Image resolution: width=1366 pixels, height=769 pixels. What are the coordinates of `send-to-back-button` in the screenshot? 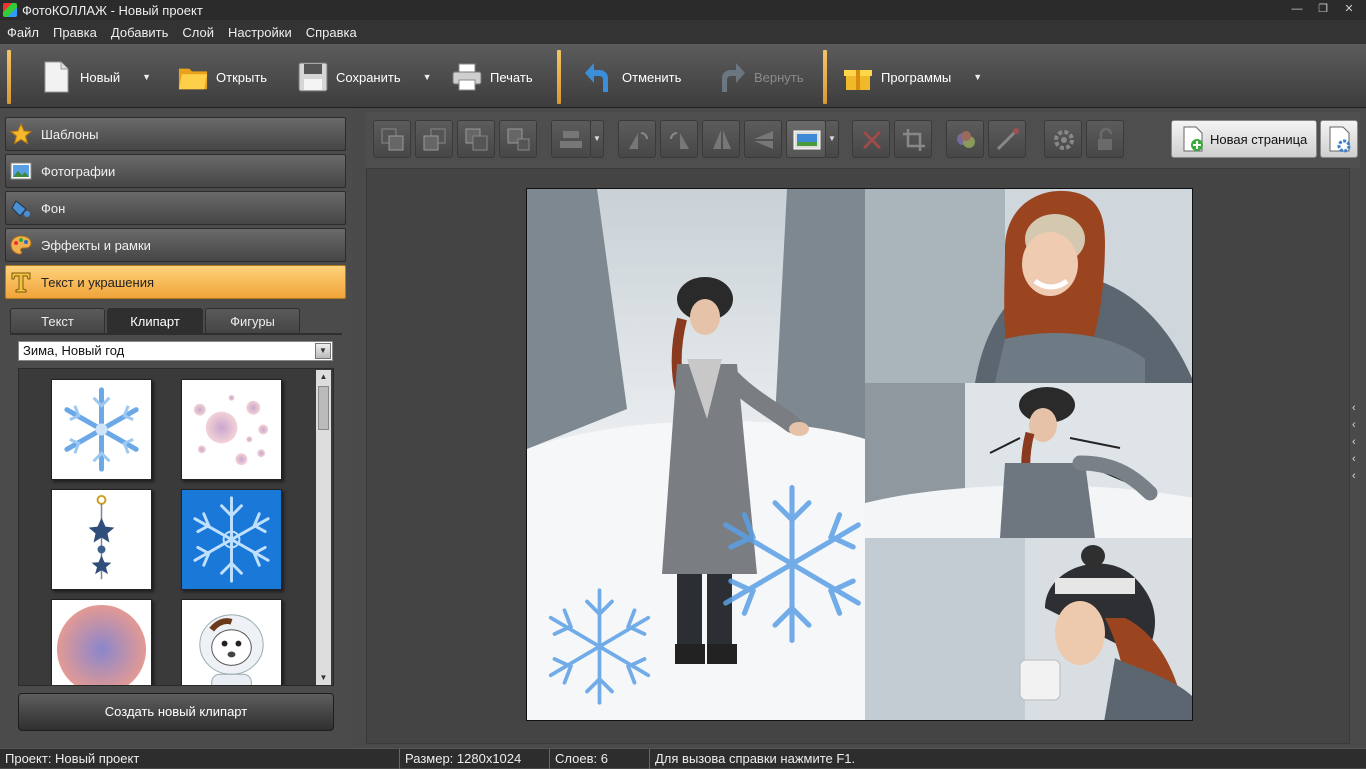 It's located at (518, 139).